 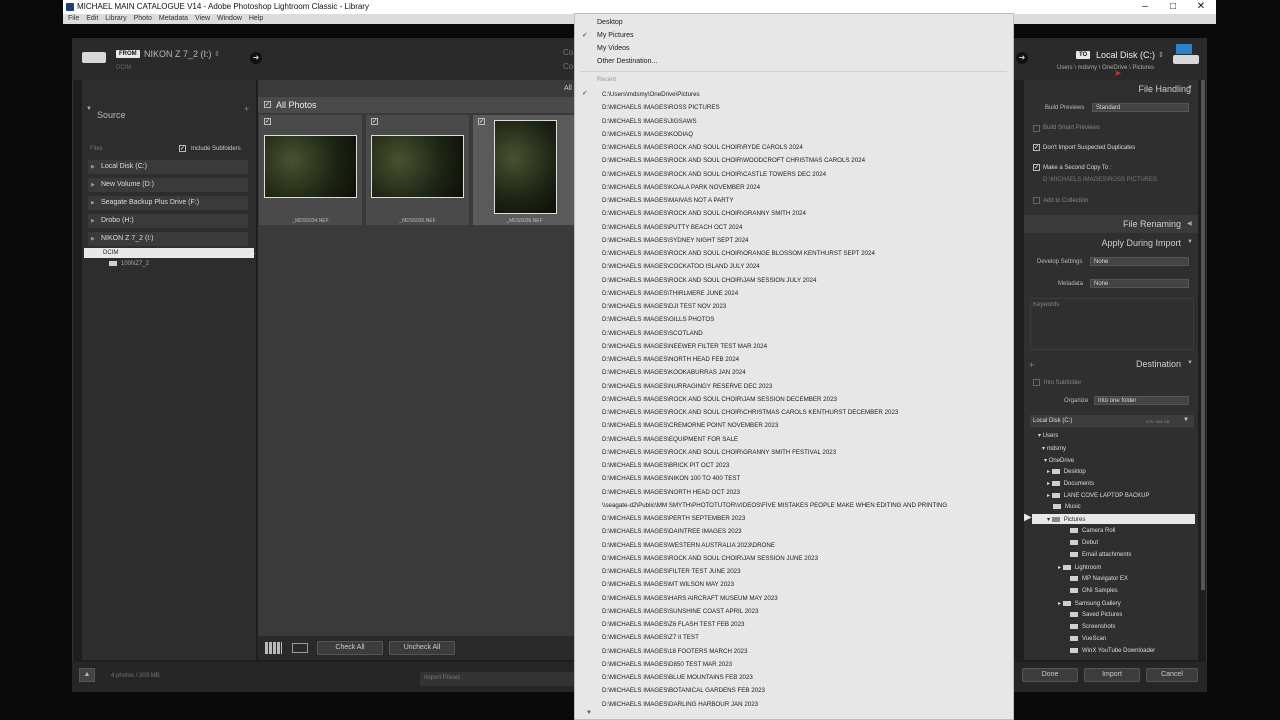 What do you see at coordinates (615, 36) in the screenshot?
I see `menu-item-my-pictures: My Pictures` at bounding box center [615, 36].